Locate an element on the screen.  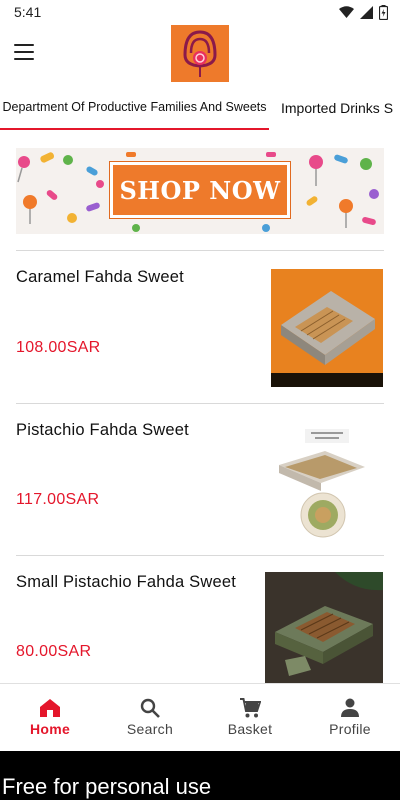
nav-search: Search is located at coordinates (150, 717).